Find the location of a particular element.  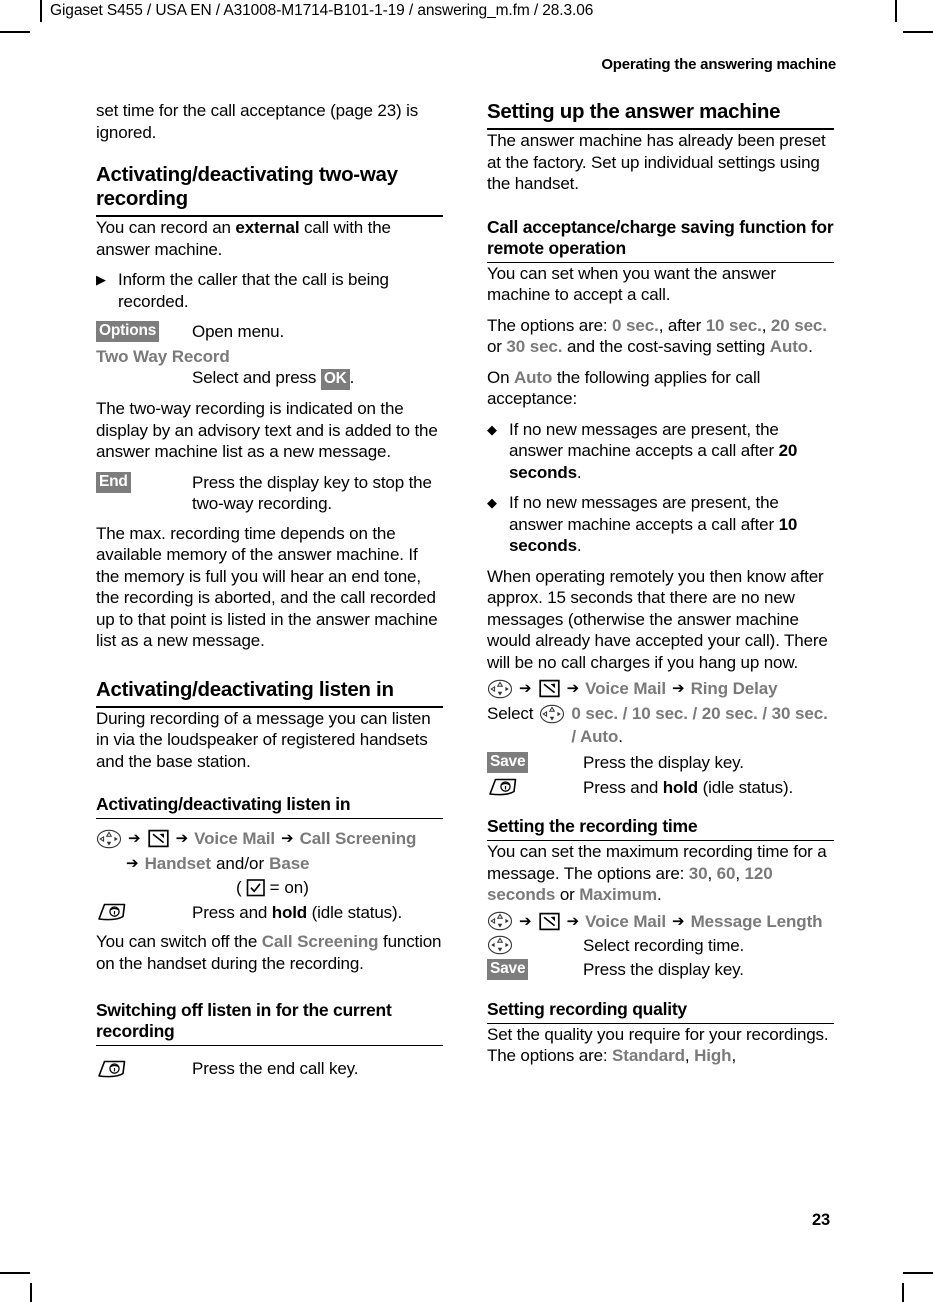

key-description: Press the end call key. is located at coordinates (275, 1068).